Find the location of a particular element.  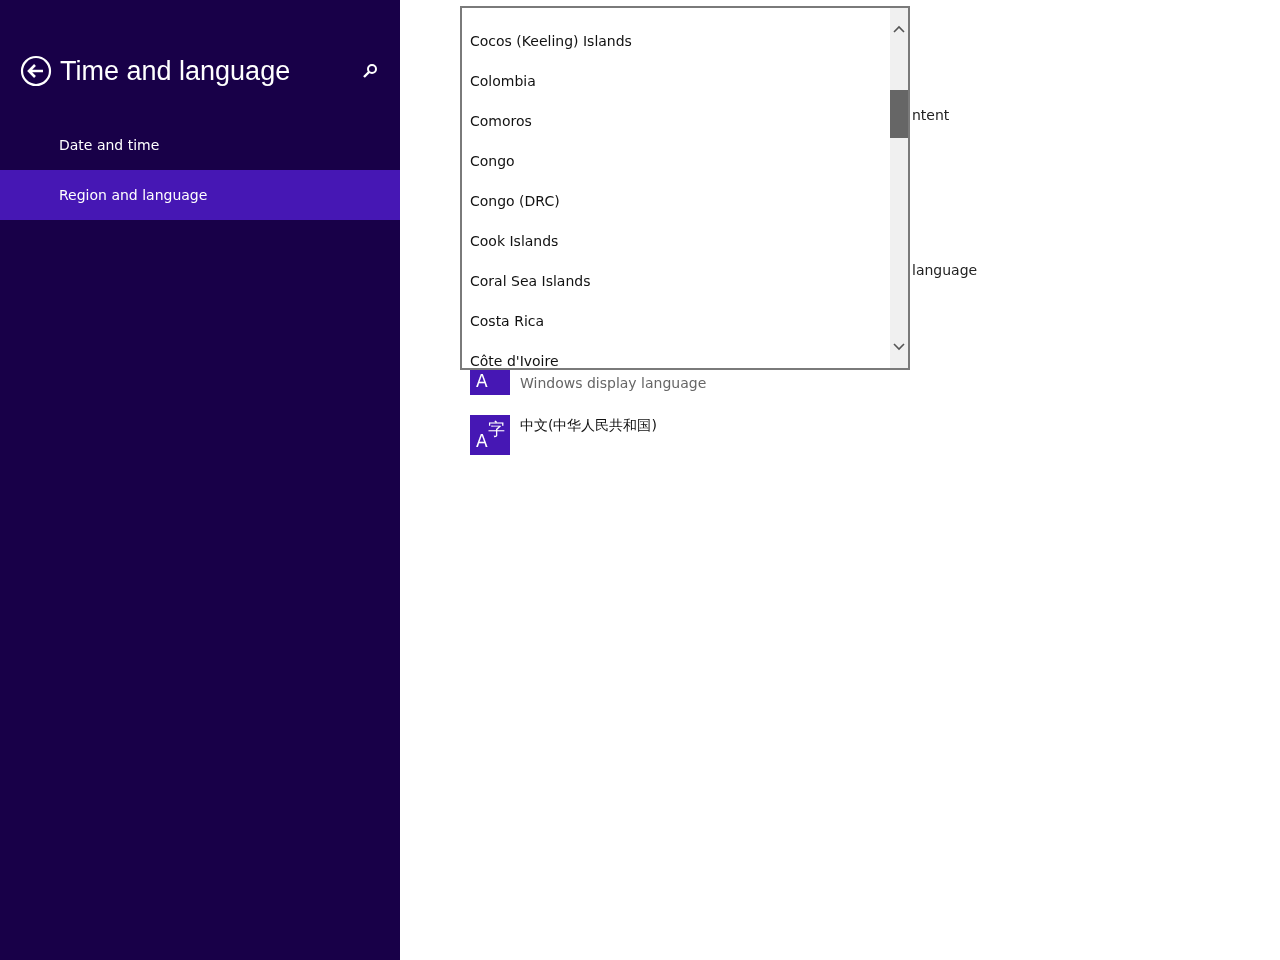

scroll-thumb is located at coordinates (899, 114).